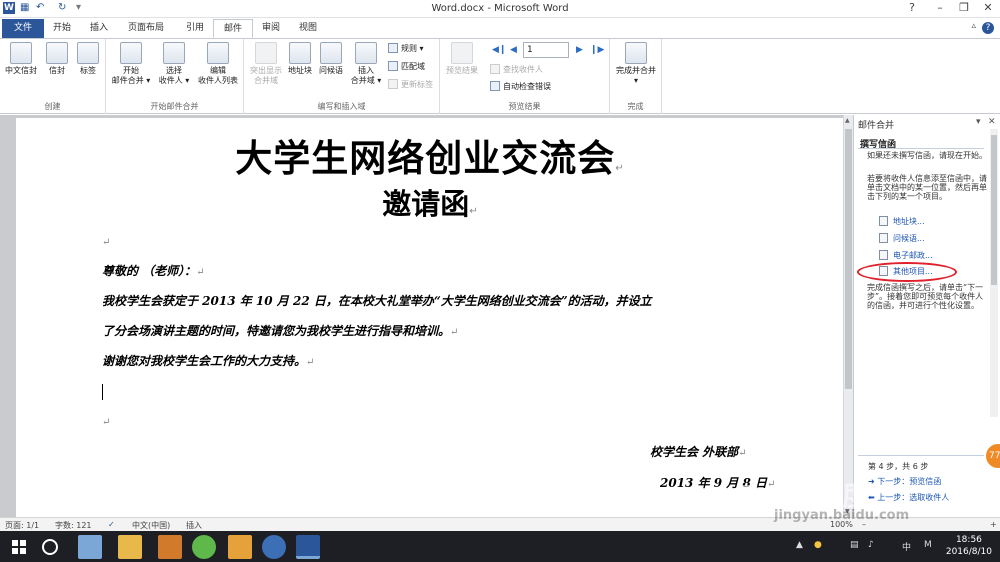  I want to click on document-scrollbar: ▲ ▼, so click(848, 316).